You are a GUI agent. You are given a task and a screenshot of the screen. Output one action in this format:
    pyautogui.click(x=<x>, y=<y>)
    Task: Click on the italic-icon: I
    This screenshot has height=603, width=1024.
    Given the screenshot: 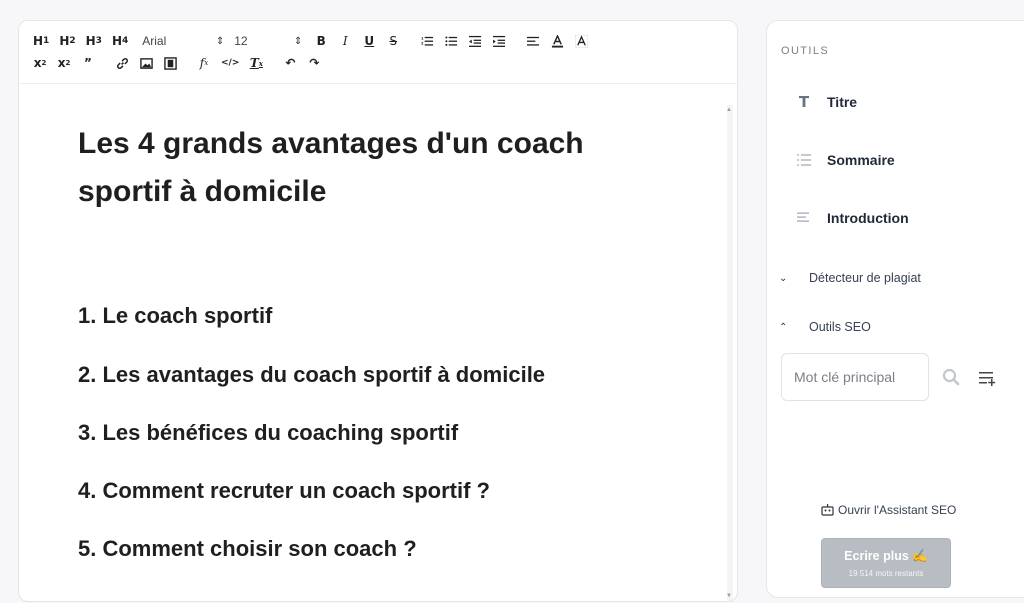 What is the action you would take?
    pyautogui.click(x=345, y=41)
    